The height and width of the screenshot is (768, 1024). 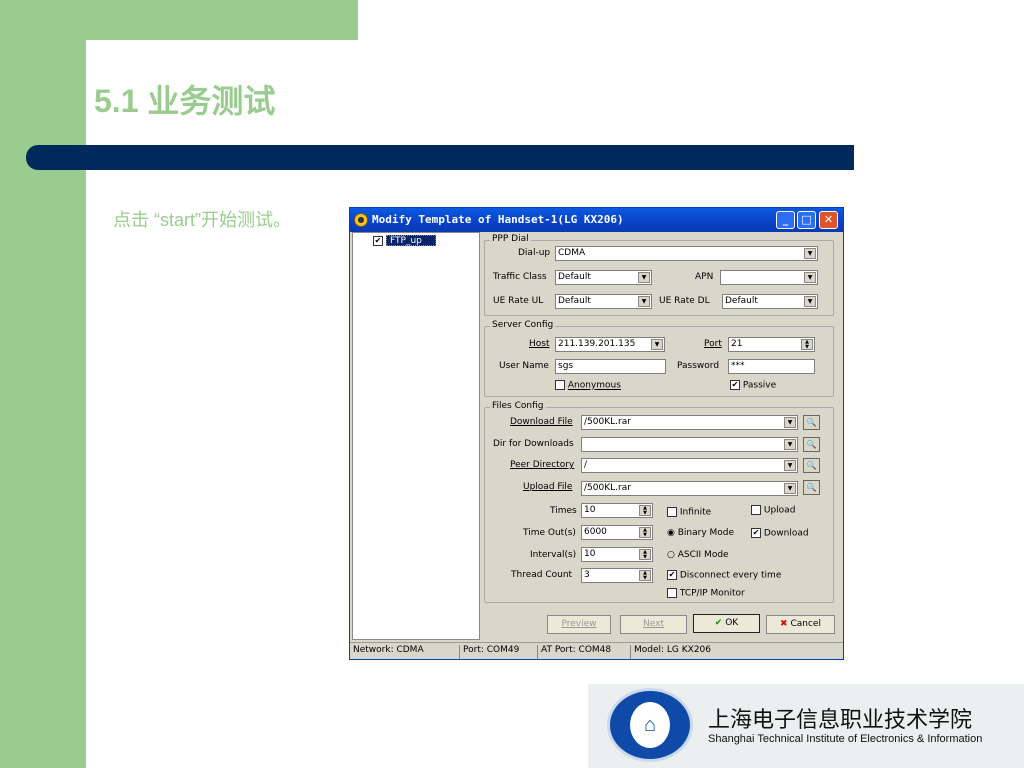 I want to click on traffic-class-select: Default ▼, so click(x=603, y=277).